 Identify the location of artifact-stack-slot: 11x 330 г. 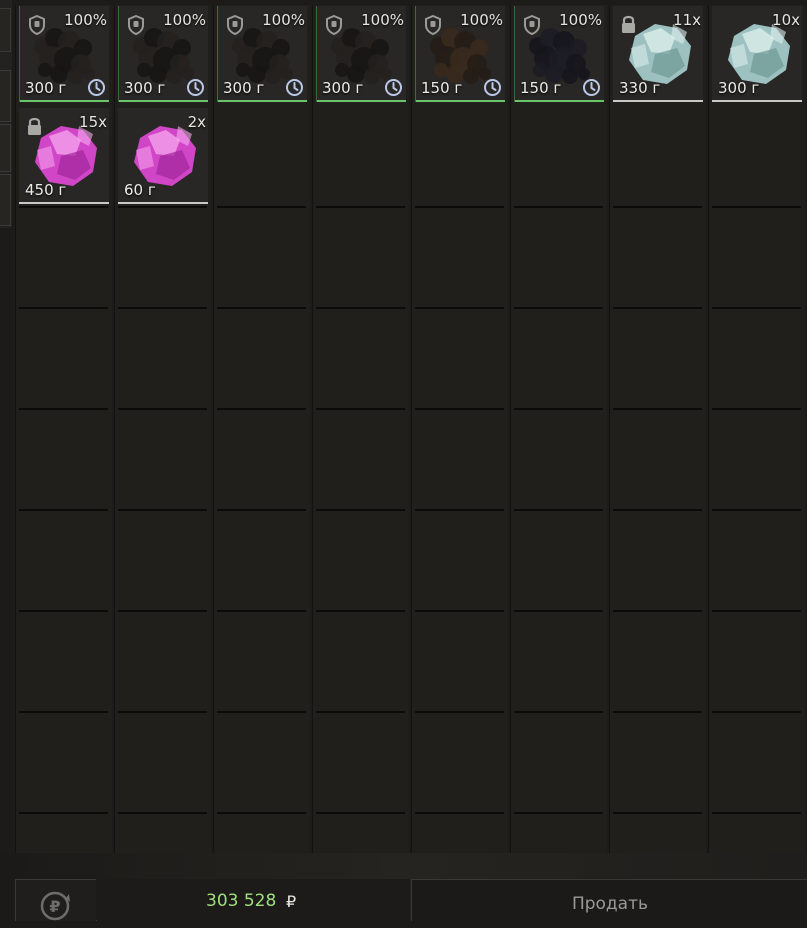
(658, 54).